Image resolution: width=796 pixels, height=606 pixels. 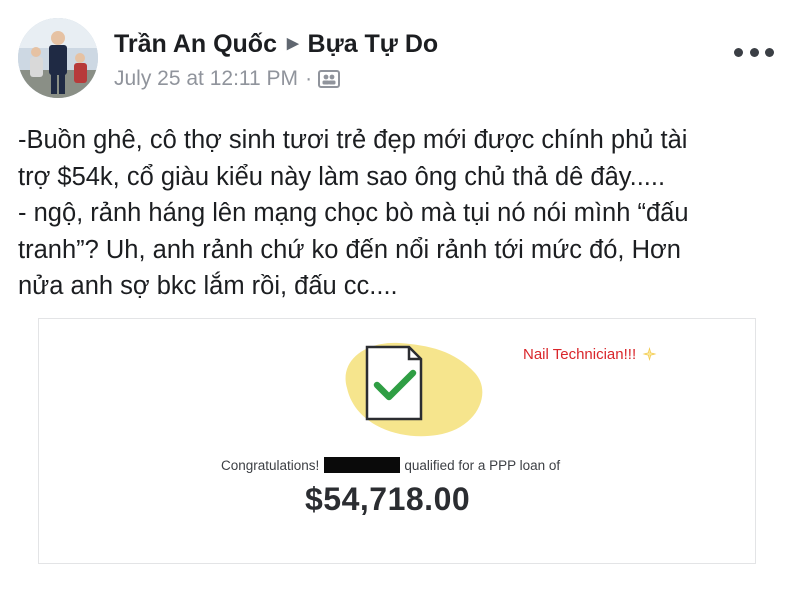 I want to click on approved-document-icon, so click(x=414, y=389).